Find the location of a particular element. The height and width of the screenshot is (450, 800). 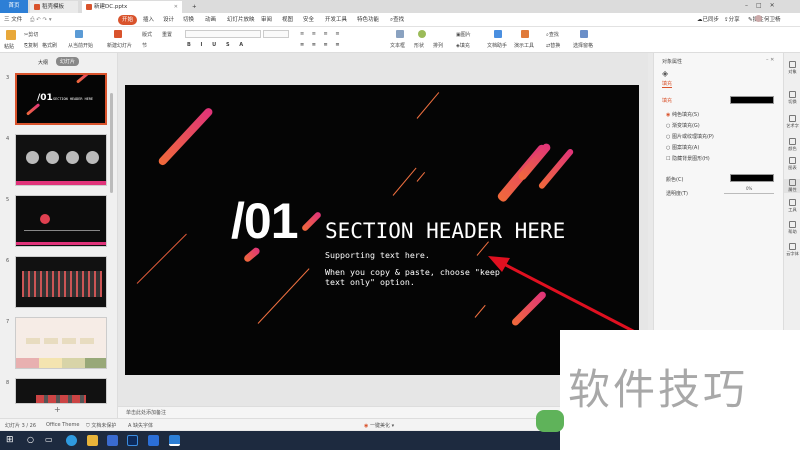

new-slide-button: 新建幻灯片 is located at coordinates (119, 45).